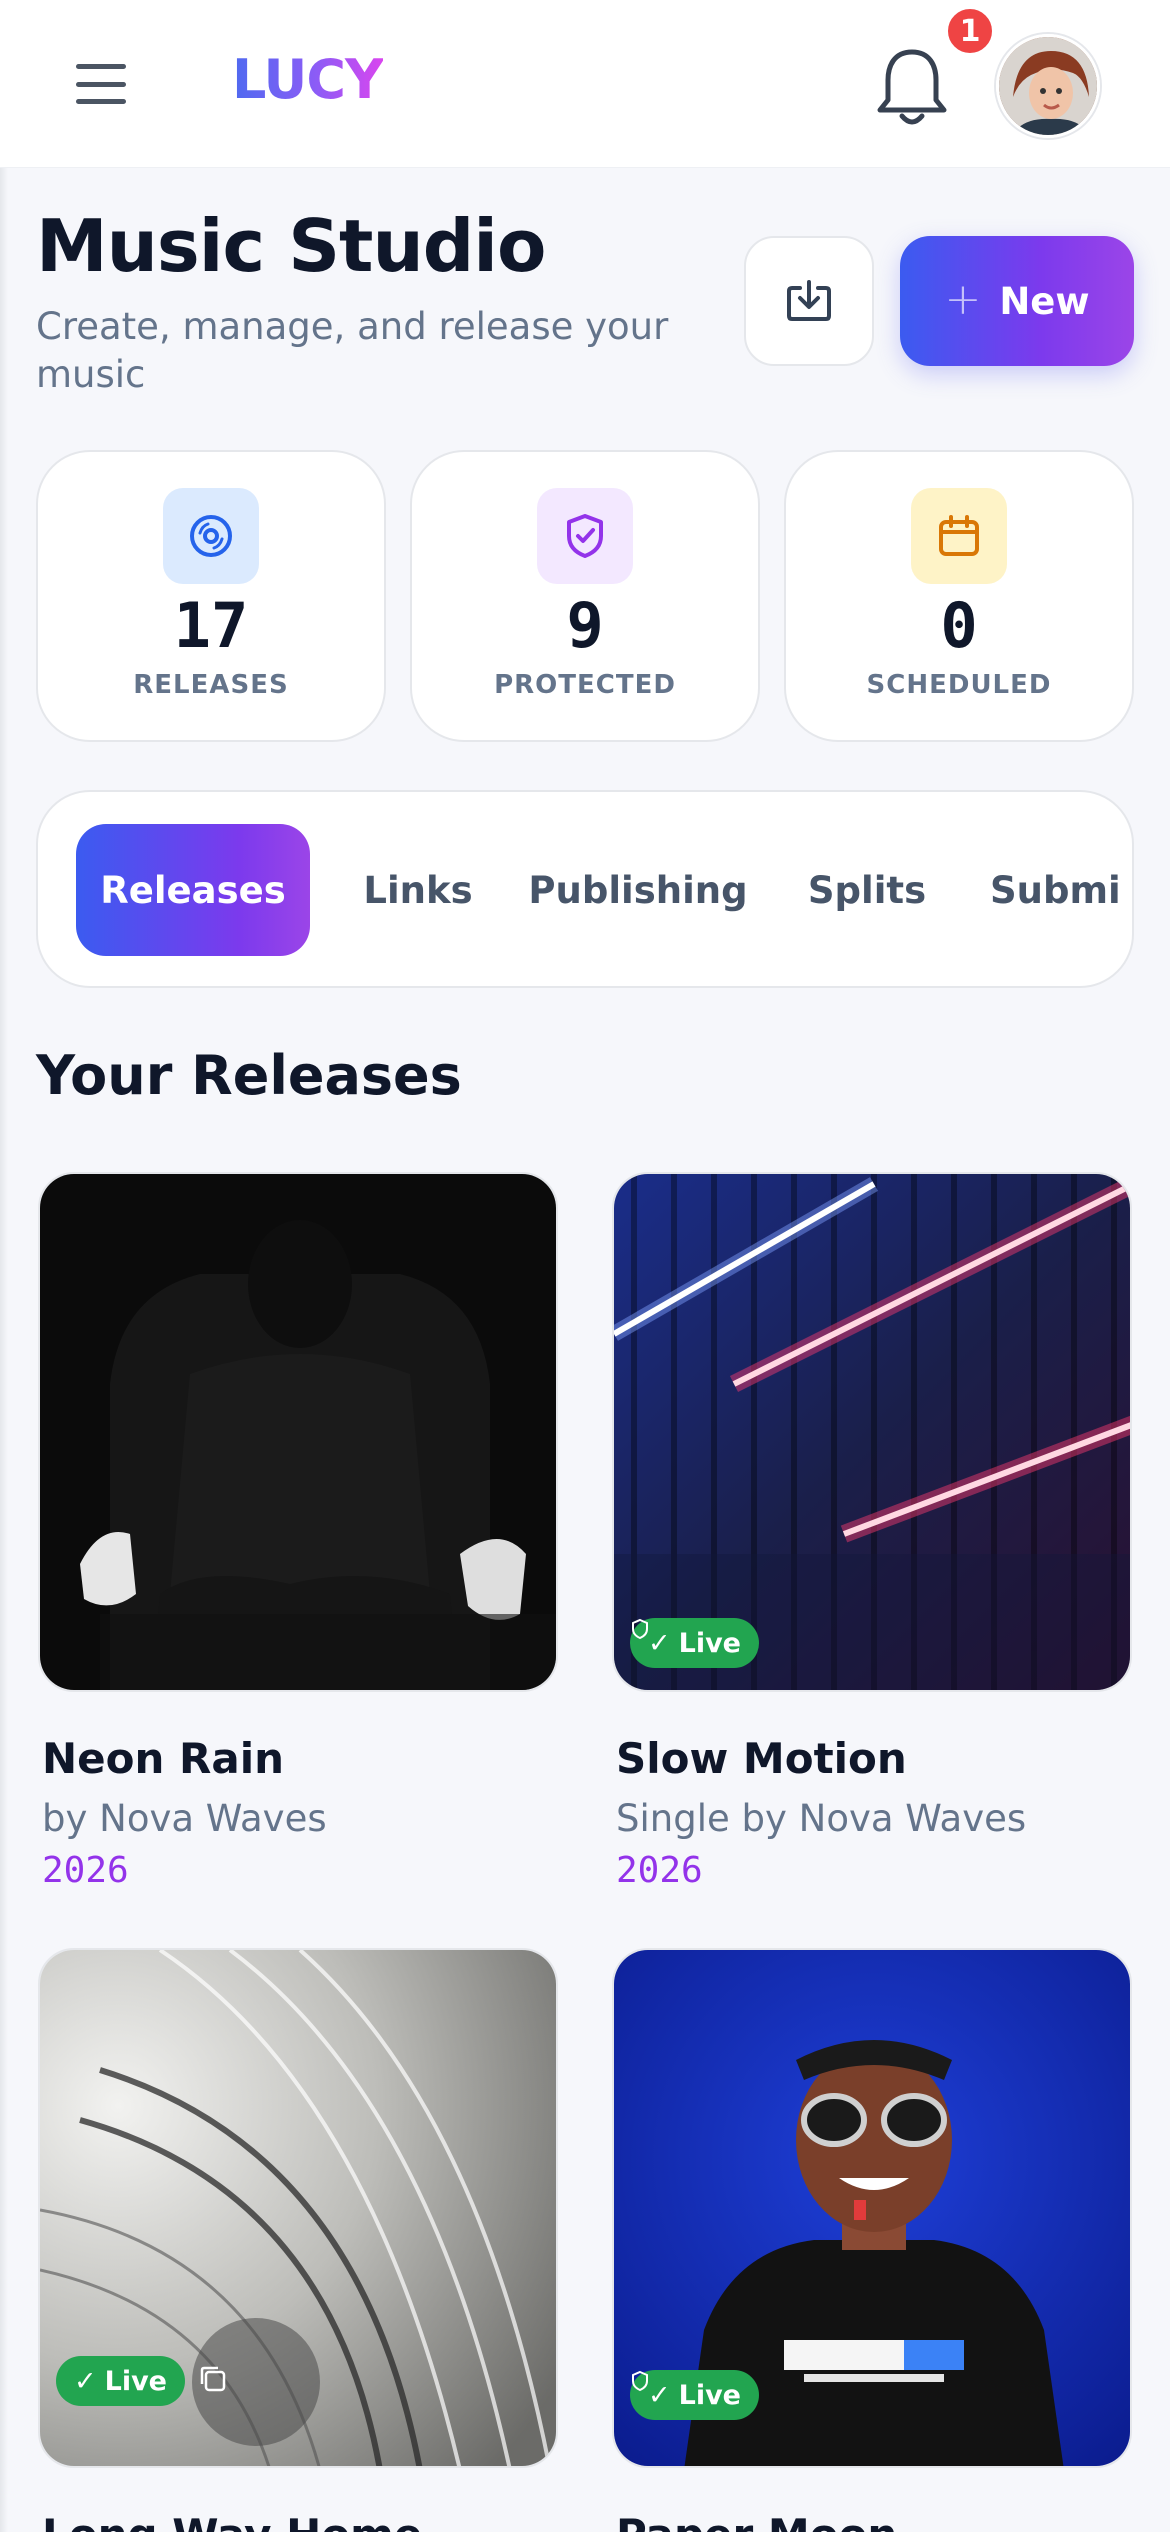 Image resolution: width=1170 pixels, height=2532 pixels. I want to click on stat-card-scheduled: 0 SCHEDULED, so click(959, 596).